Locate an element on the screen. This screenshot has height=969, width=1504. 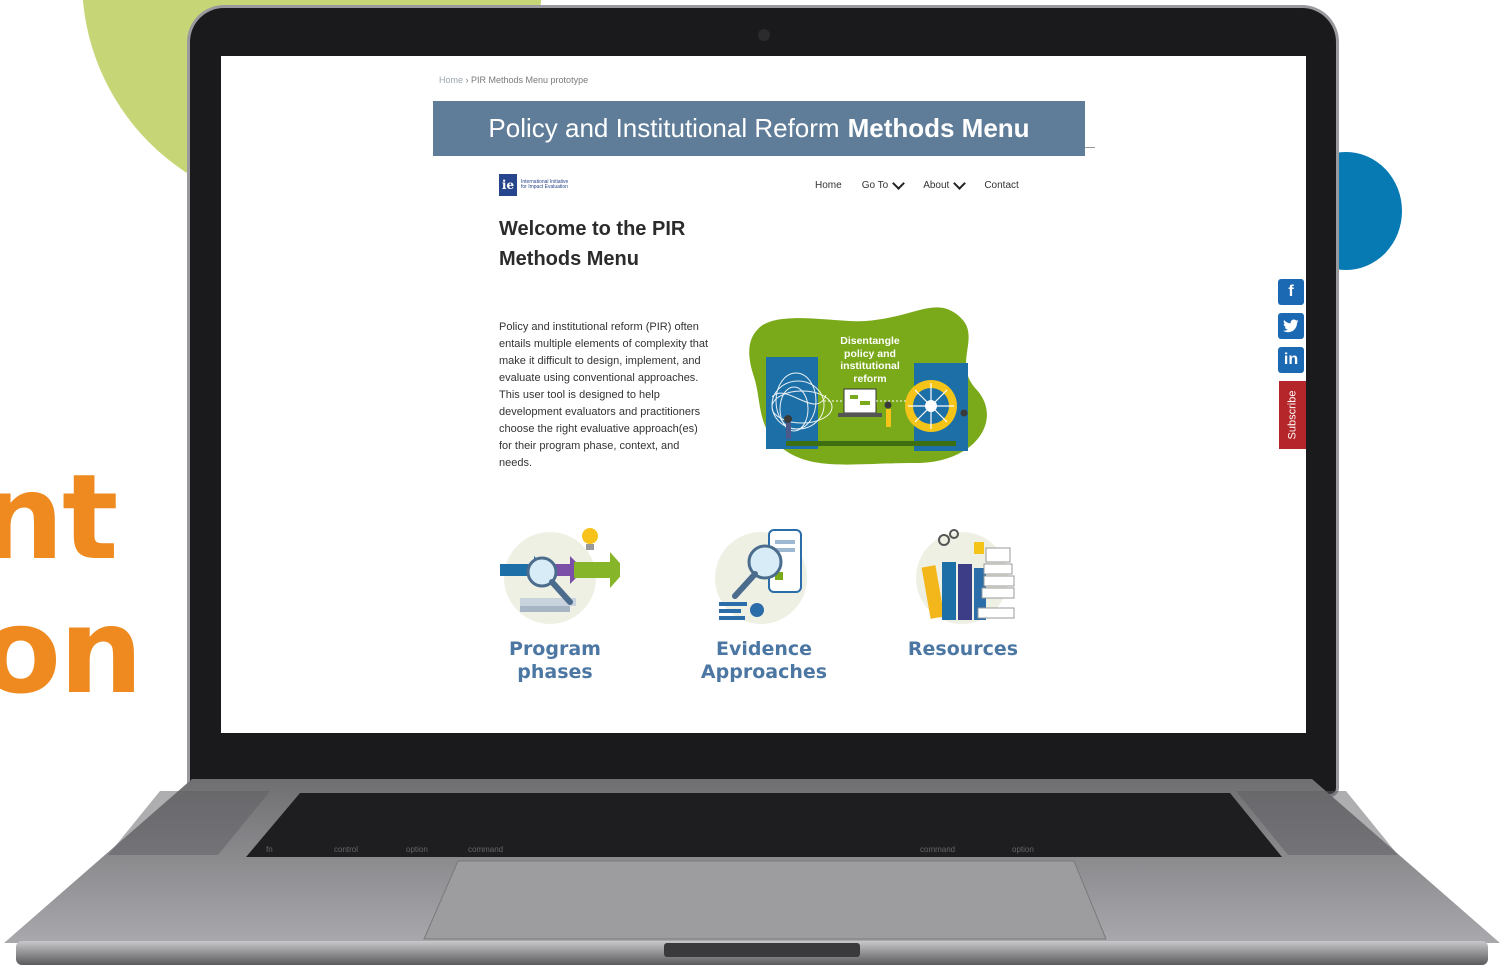
nav-goto-dropdown: Go To is located at coordinates (883, 184).